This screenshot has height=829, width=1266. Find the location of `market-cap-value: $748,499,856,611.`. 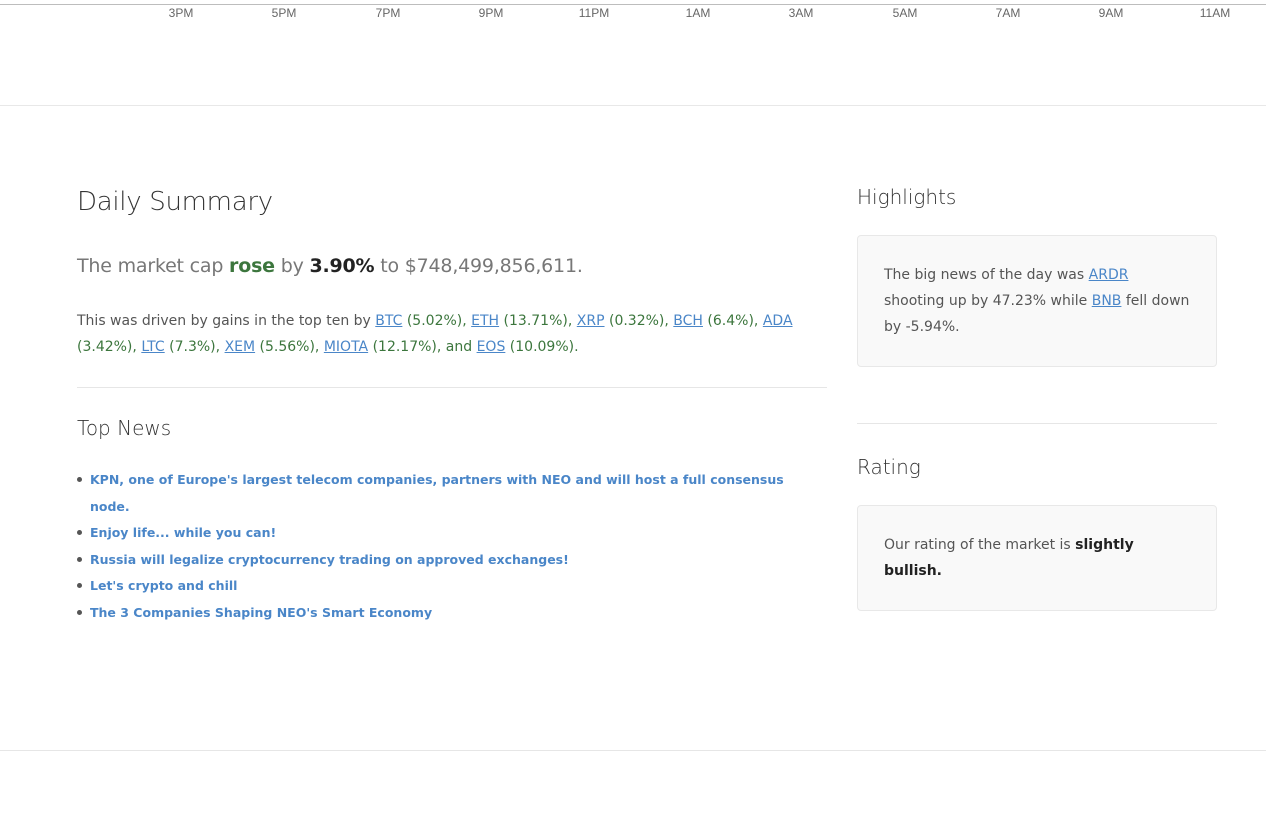

market-cap-value: $748,499,856,611. is located at coordinates (493, 266).